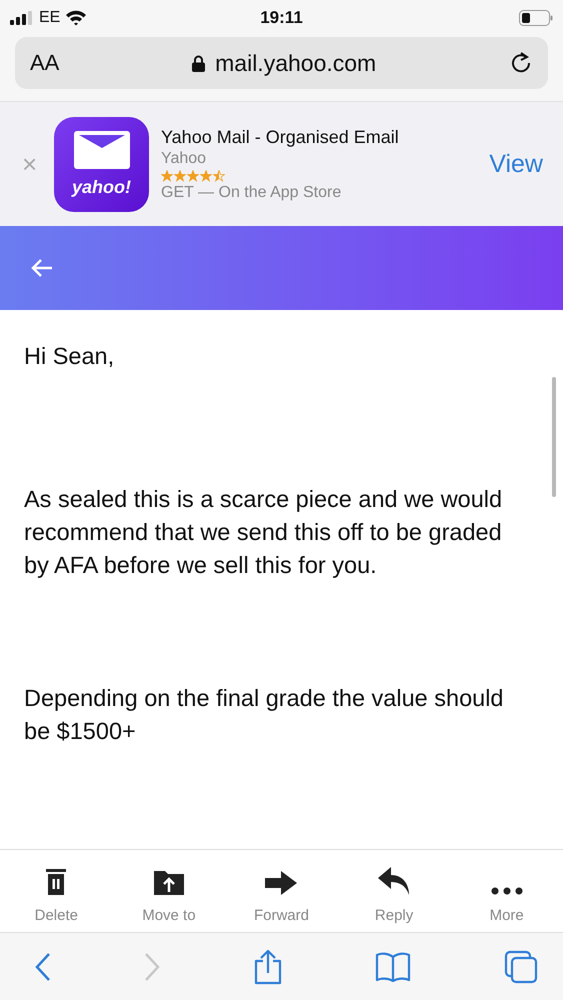 This screenshot has height=1000, width=563. What do you see at coordinates (251, 193) in the screenshot?
I see `app-store-note: GET — On the App Store` at bounding box center [251, 193].